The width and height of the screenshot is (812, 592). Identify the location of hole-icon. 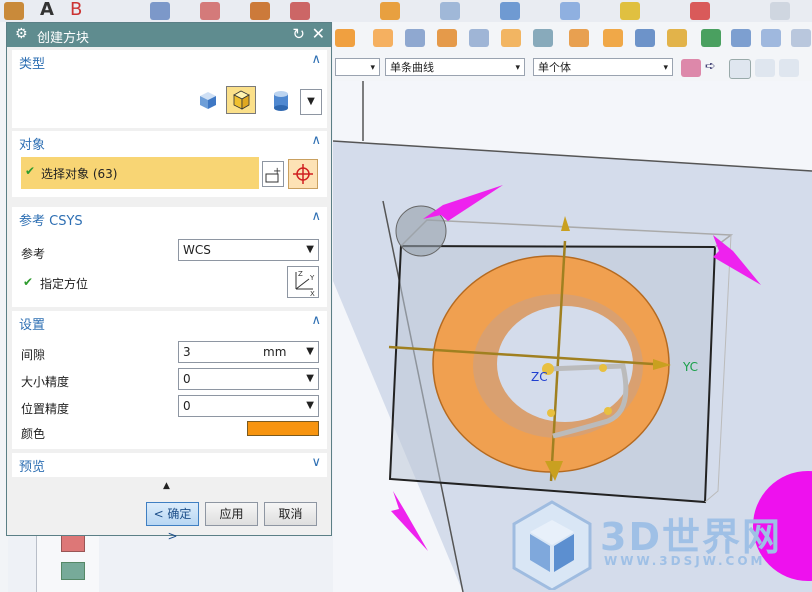
(415, 38).